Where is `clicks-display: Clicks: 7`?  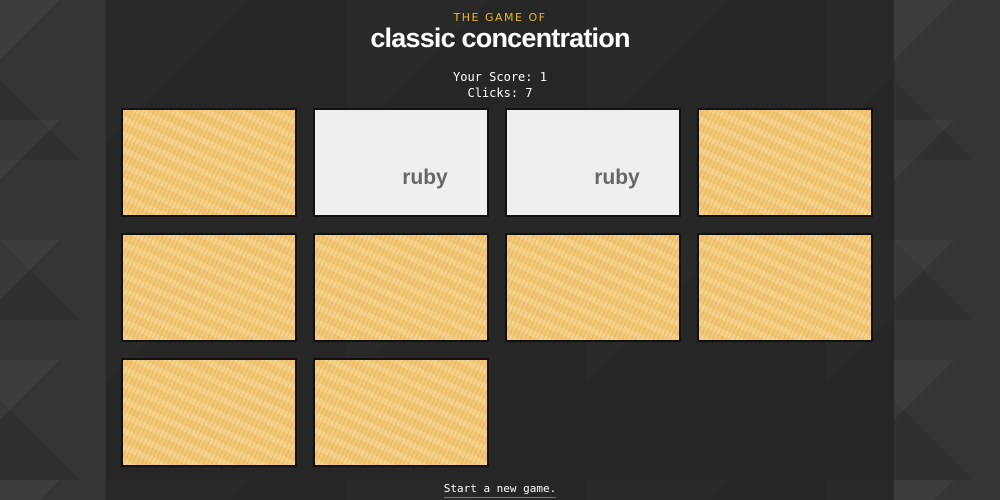
clicks-display: Clicks: 7 is located at coordinates (500, 93).